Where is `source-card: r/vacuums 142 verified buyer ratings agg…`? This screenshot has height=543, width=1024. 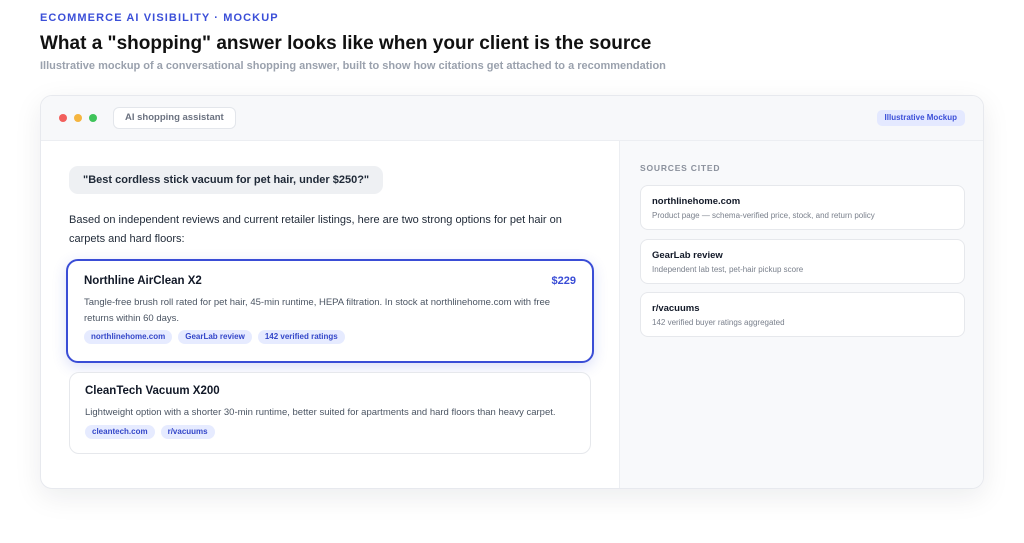 source-card: r/vacuums 142 verified buyer ratings agg… is located at coordinates (802, 314).